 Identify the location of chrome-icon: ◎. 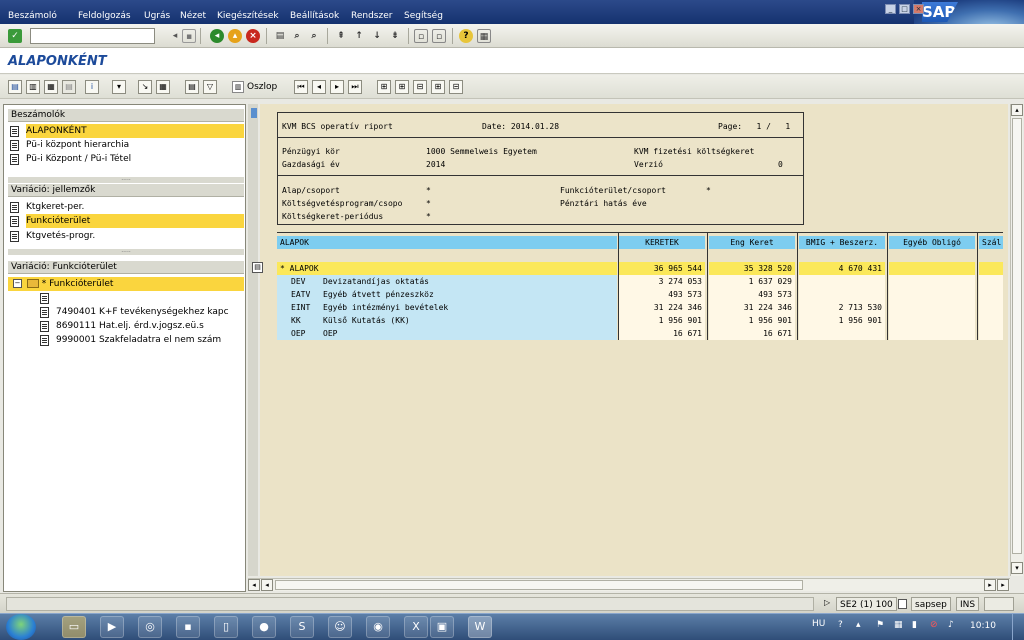
(150, 627).